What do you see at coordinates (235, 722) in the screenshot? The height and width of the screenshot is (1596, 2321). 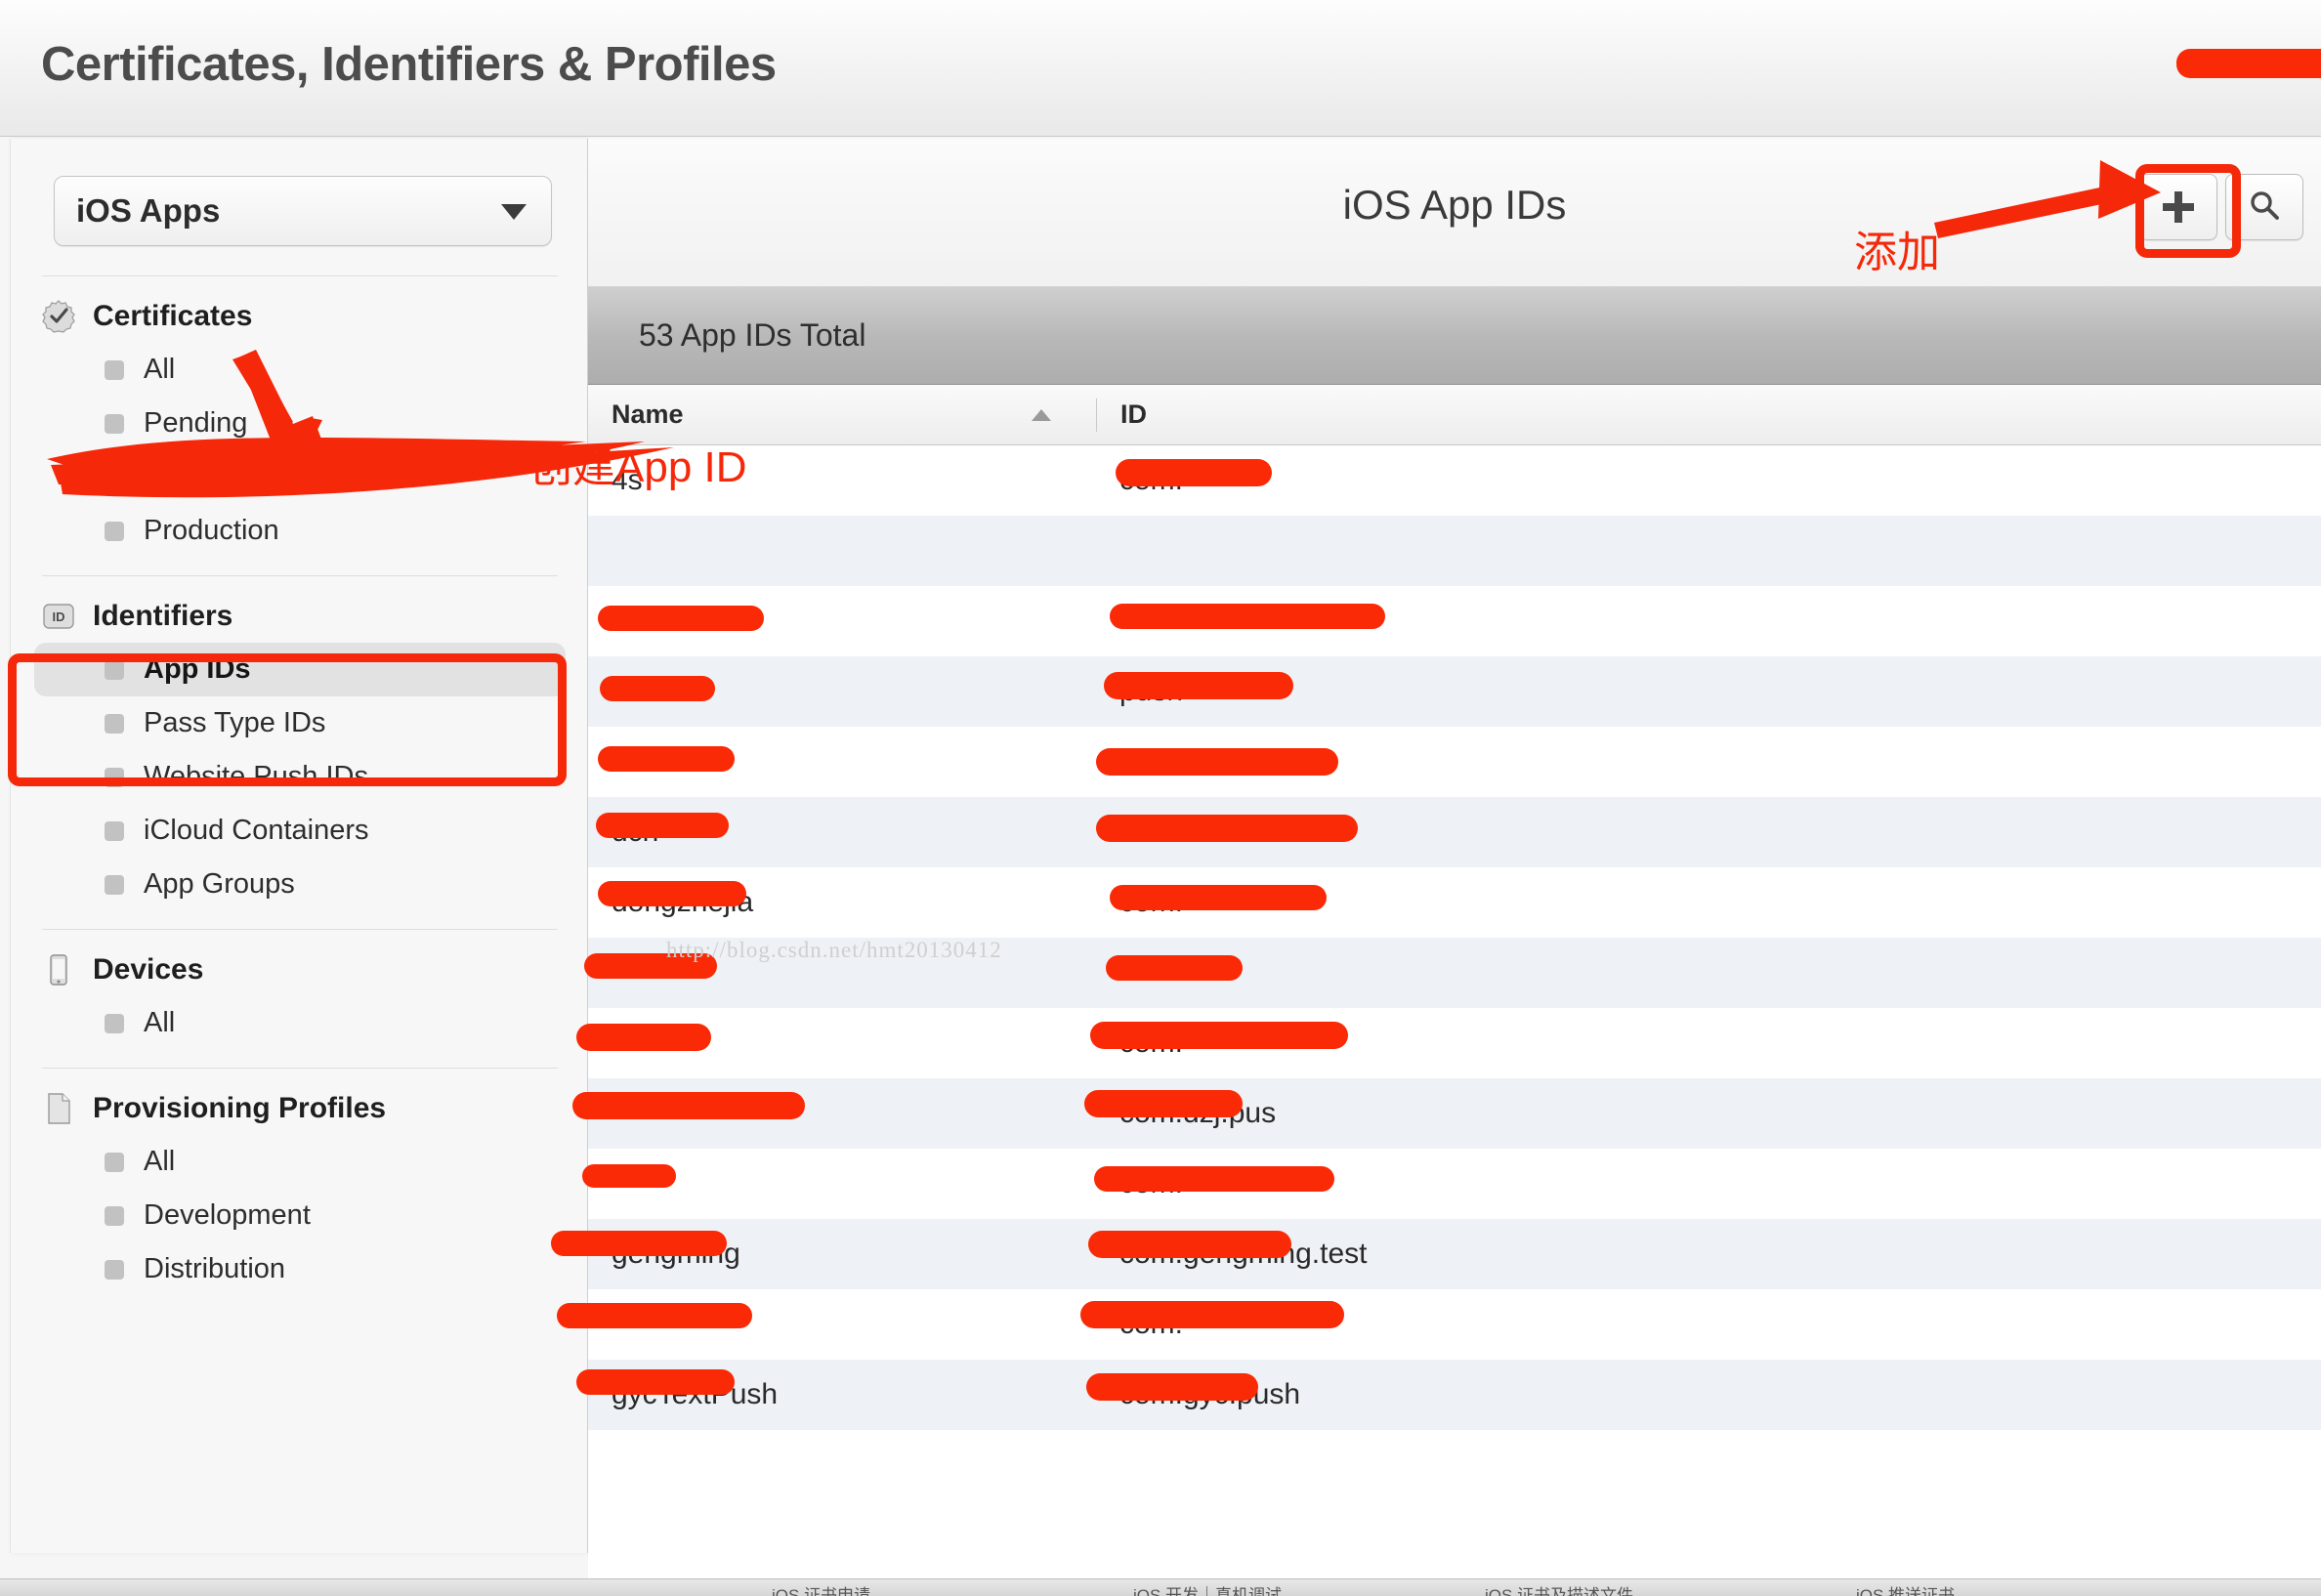 I see `sidebar-item-label: Pass Type IDs` at bounding box center [235, 722].